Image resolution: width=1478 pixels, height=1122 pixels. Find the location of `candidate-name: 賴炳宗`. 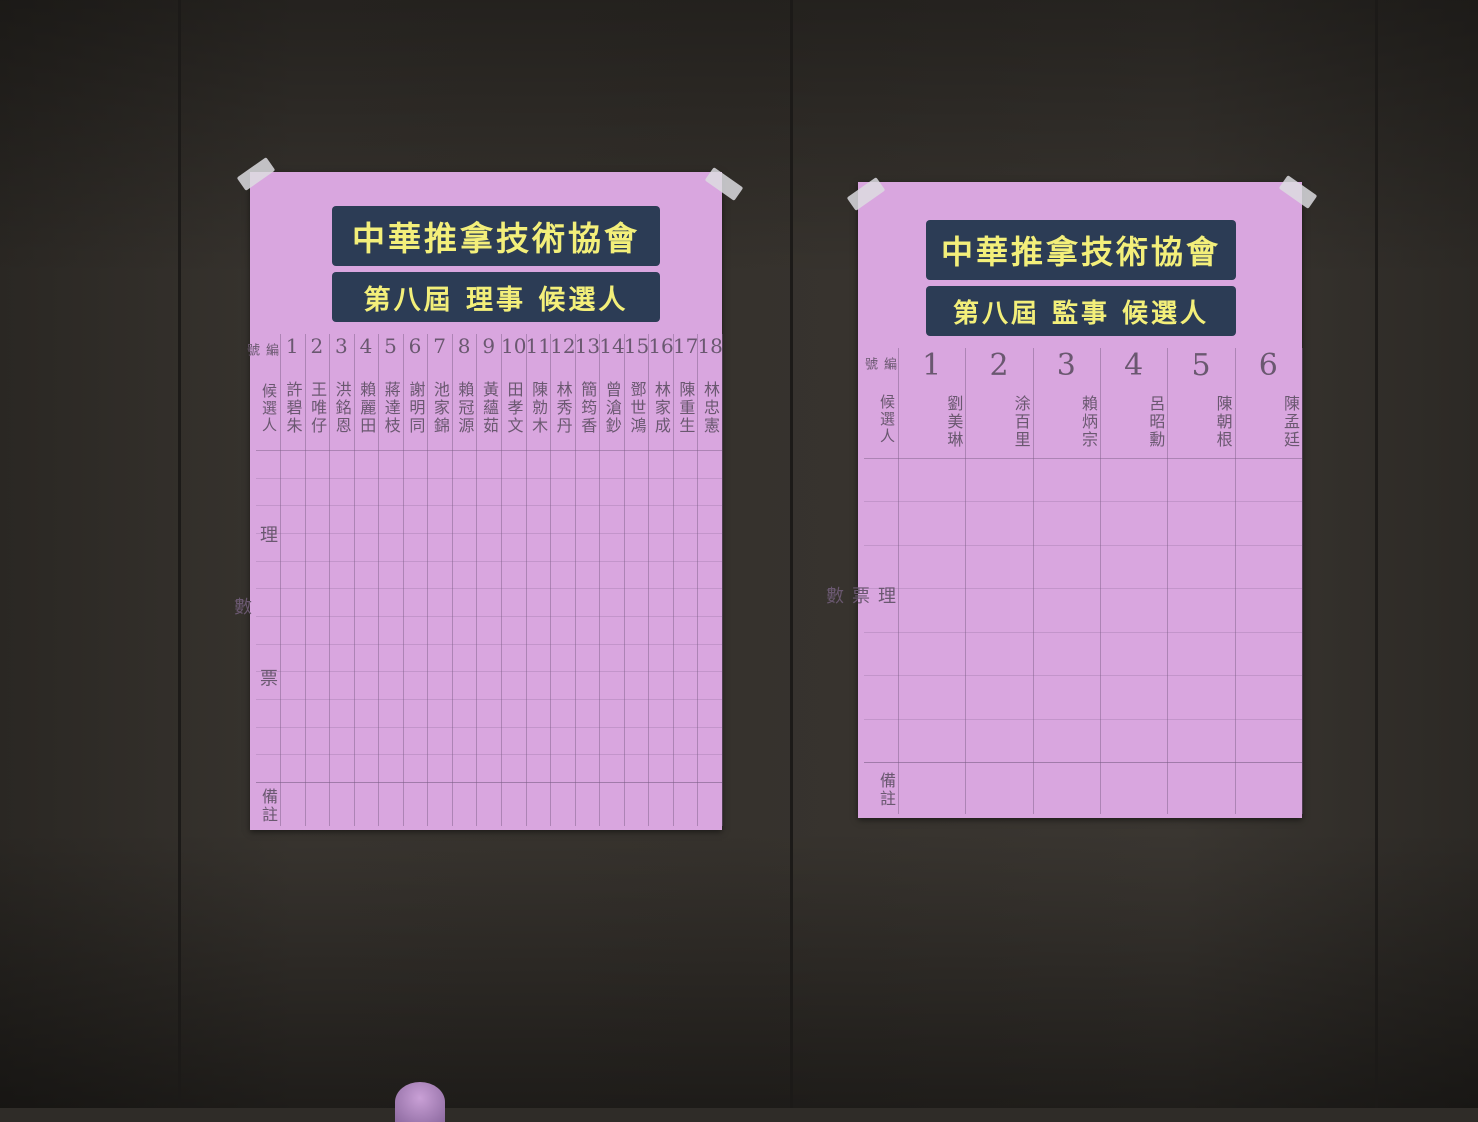

candidate-name: 賴炳宗 is located at coordinates (1088, 422).